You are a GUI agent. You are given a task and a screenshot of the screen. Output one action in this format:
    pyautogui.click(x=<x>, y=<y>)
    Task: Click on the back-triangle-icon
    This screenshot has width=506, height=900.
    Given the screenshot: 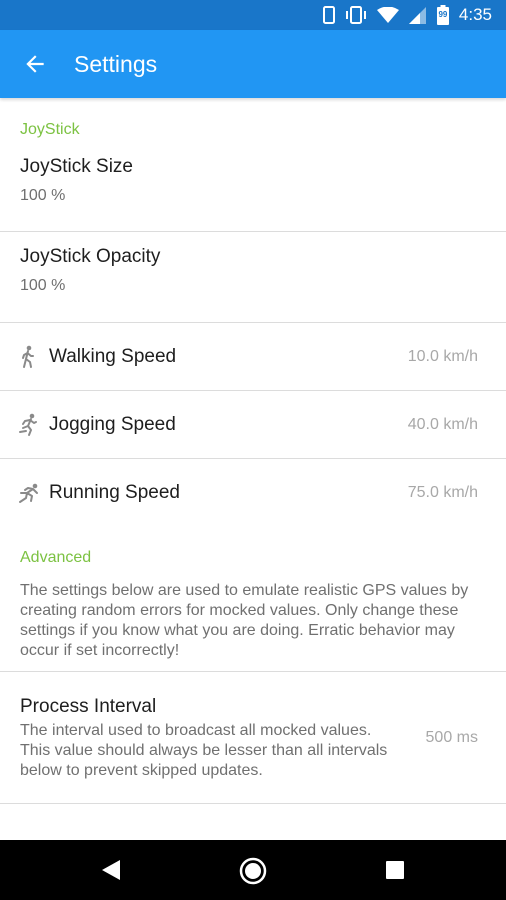 What is the action you would take?
    pyautogui.click(x=111, y=872)
    